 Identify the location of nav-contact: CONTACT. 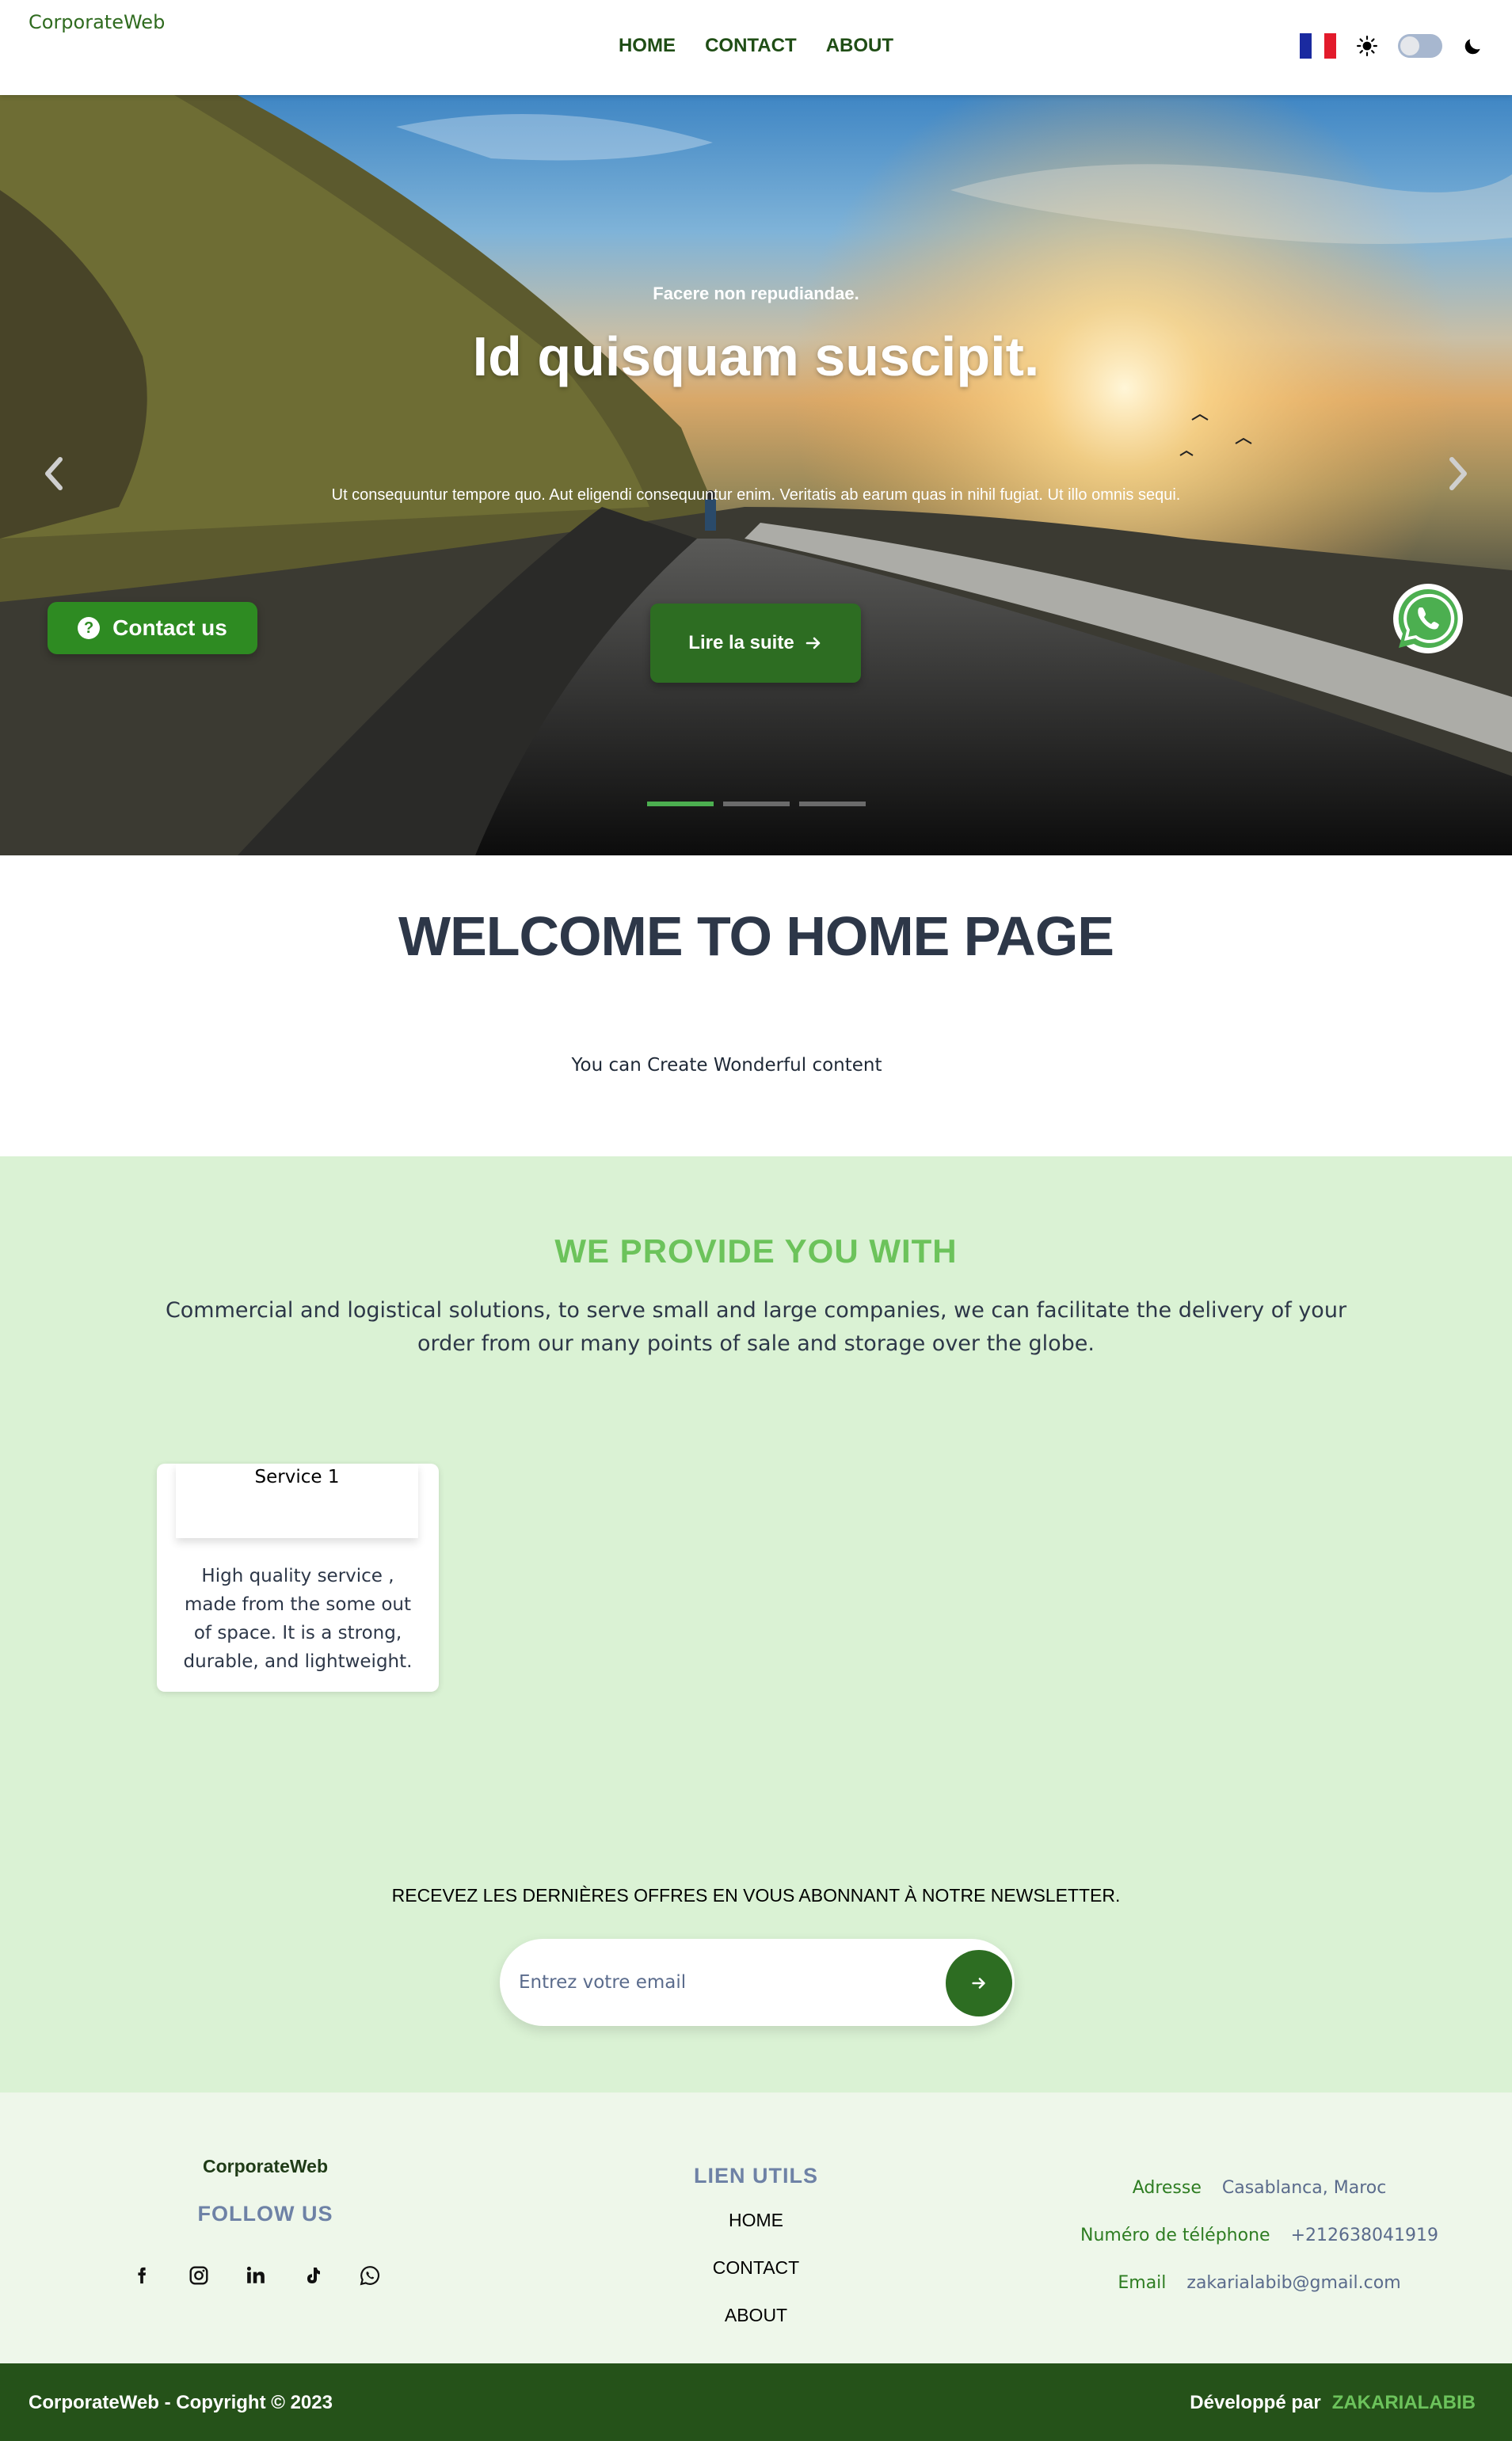
(751, 46).